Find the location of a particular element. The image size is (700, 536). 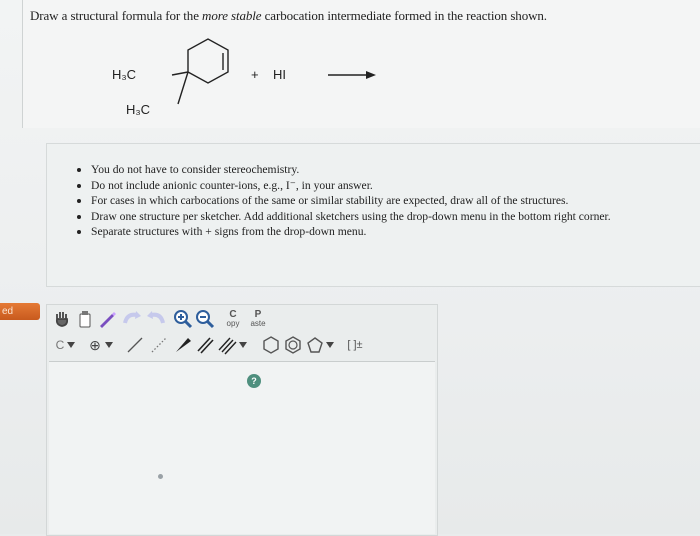

reaction-scheme: H₃C H₃C + HI is located at coordinates (250, 79).